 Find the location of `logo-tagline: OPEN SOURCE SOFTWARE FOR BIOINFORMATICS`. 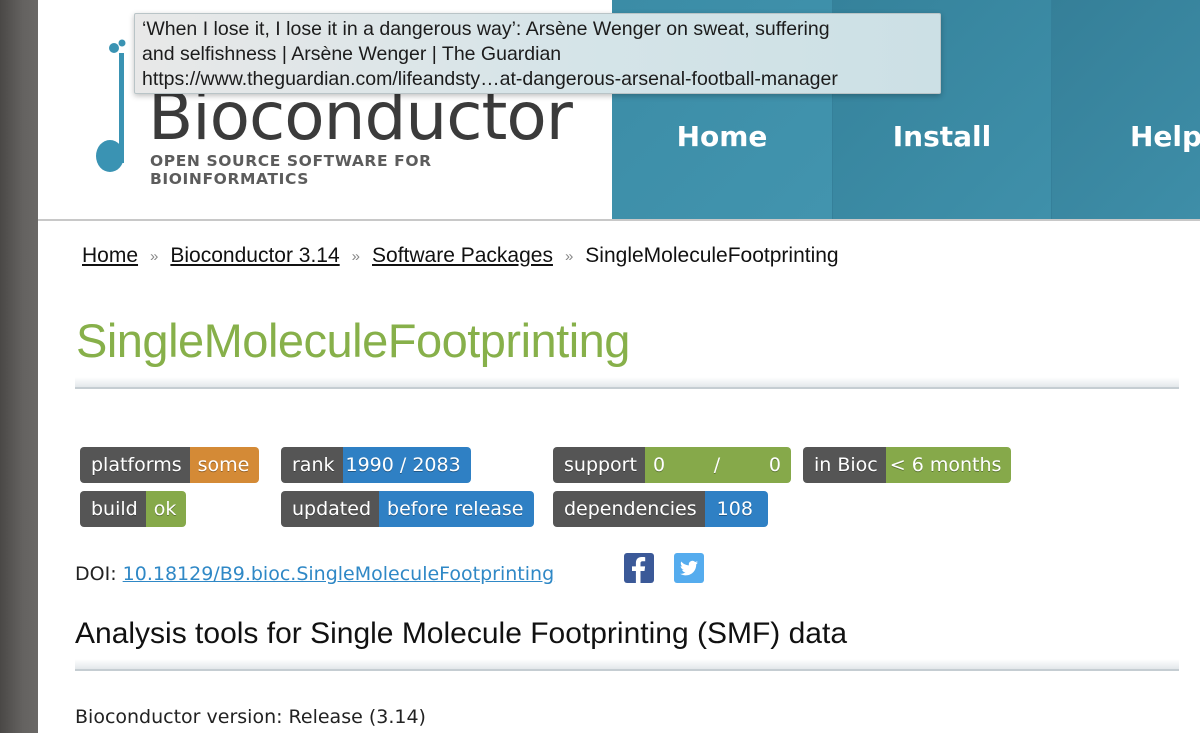

logo-tagline: OPEN SOURCE SOFTWARE FOR BIOINFORMATICS is located at coordinates (291, 170).